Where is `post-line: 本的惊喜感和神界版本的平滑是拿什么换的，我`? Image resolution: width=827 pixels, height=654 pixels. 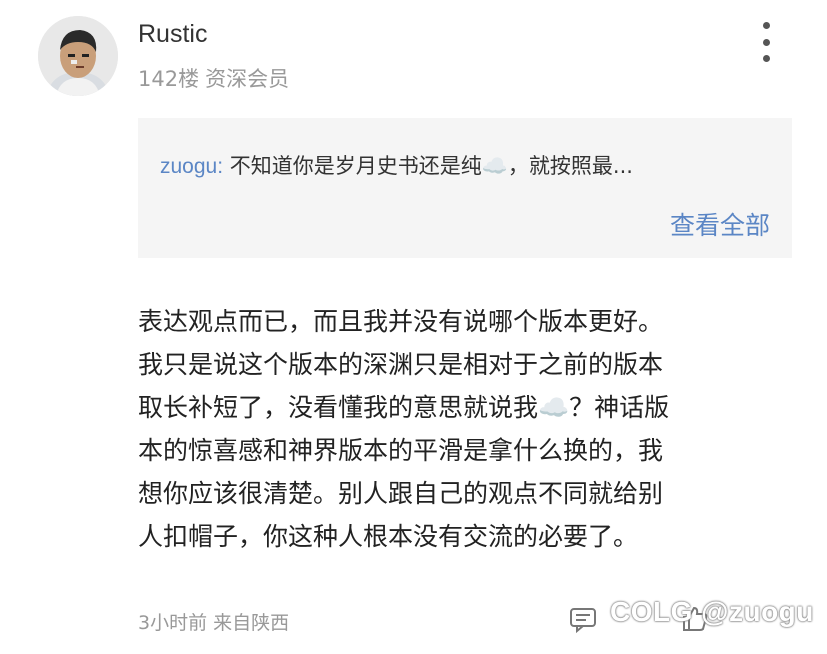
post-line: 本的惊喜感和神界版本的平滑是拿什么换的，我 is located at coordinates (401, 450).